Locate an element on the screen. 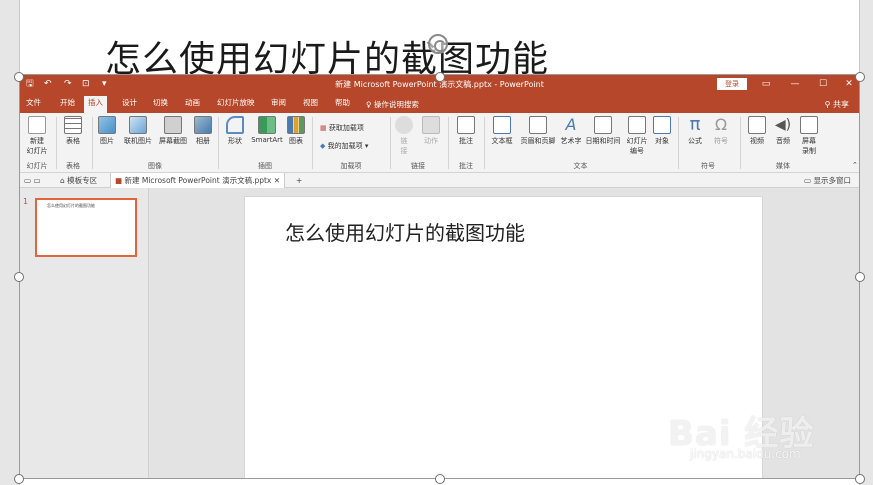 The width and height of the screenshot is (873, 485). chart-button: 图表 is located at coordinates (296, 131).